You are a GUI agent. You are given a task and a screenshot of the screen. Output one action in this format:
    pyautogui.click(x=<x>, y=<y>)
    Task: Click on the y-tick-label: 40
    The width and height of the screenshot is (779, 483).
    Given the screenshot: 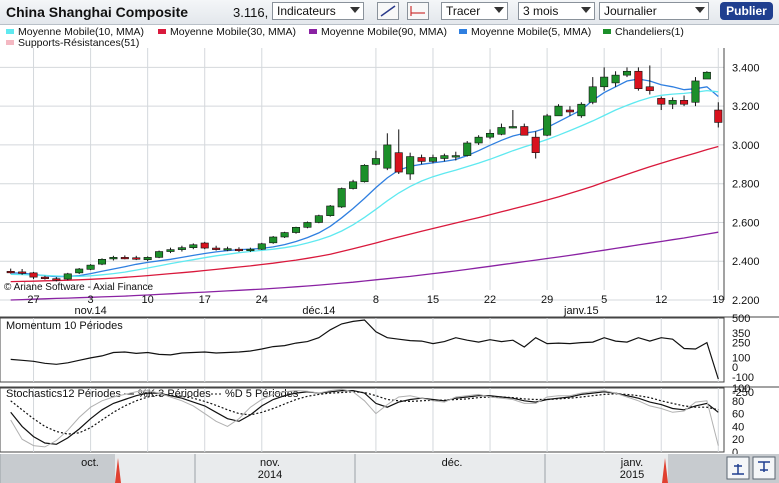 What is the action you would take?
    pyautogui.click(x=738, y=427)
    